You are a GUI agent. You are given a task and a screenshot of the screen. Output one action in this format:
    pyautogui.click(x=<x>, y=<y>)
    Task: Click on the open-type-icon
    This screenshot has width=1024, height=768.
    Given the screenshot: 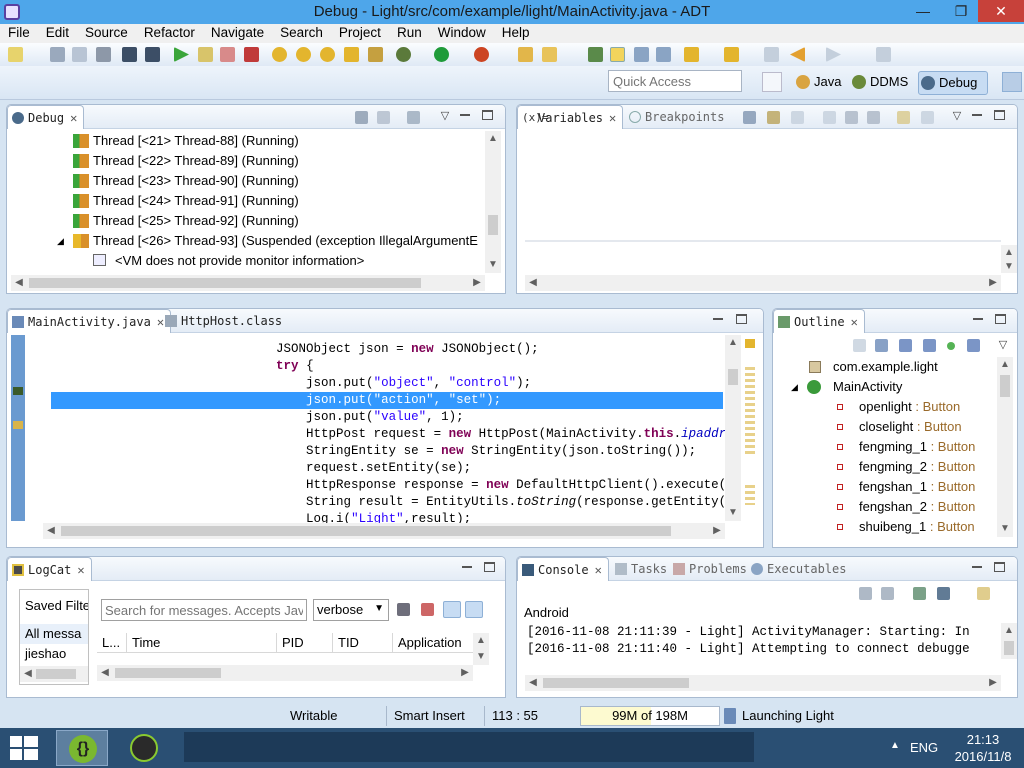 What is the action you would take?
    pyautogui.click(x=525, y=54)
    